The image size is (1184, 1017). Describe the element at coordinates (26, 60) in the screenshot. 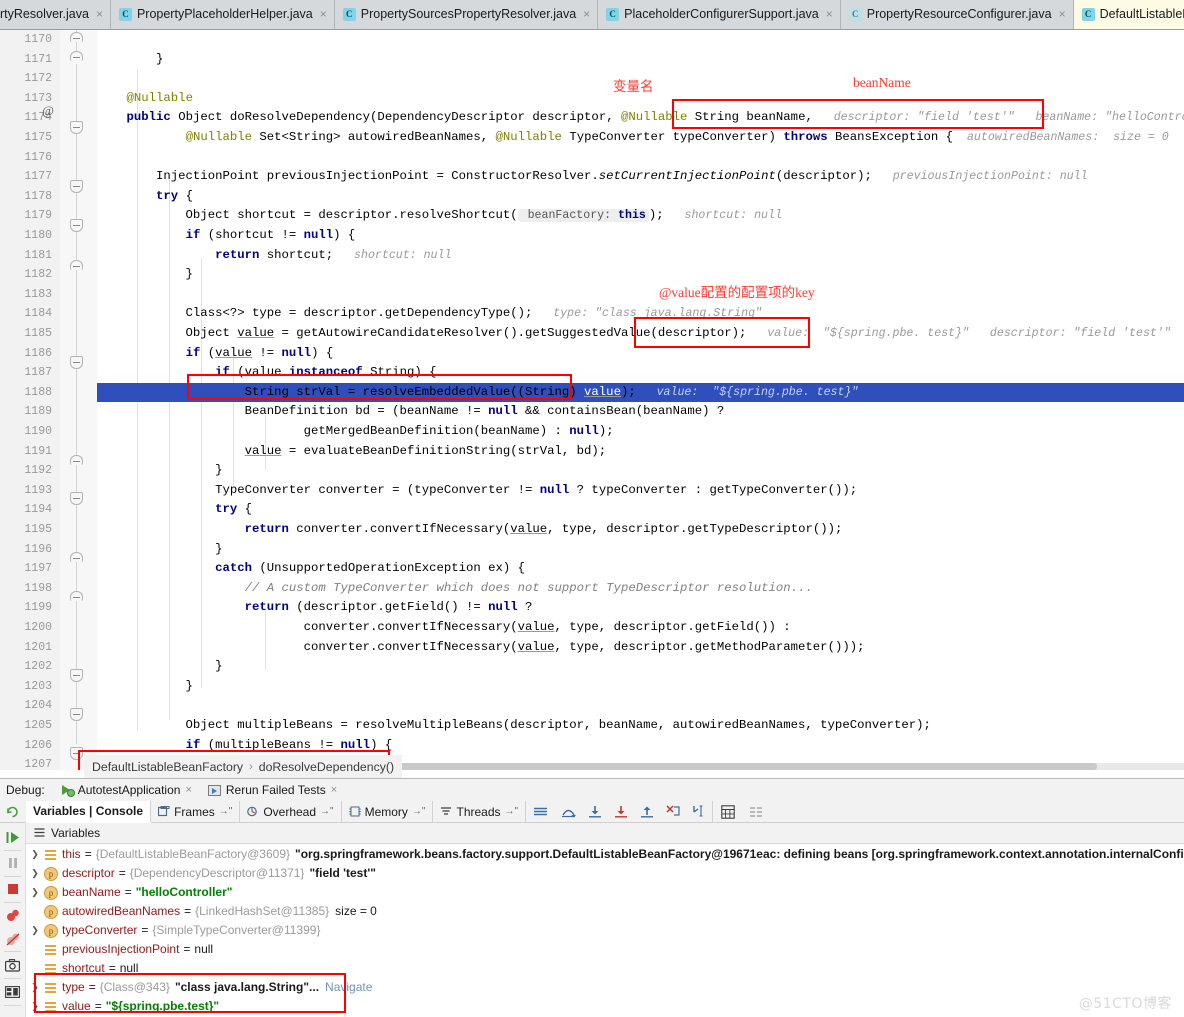

I see `line-number: 1171` at that location.